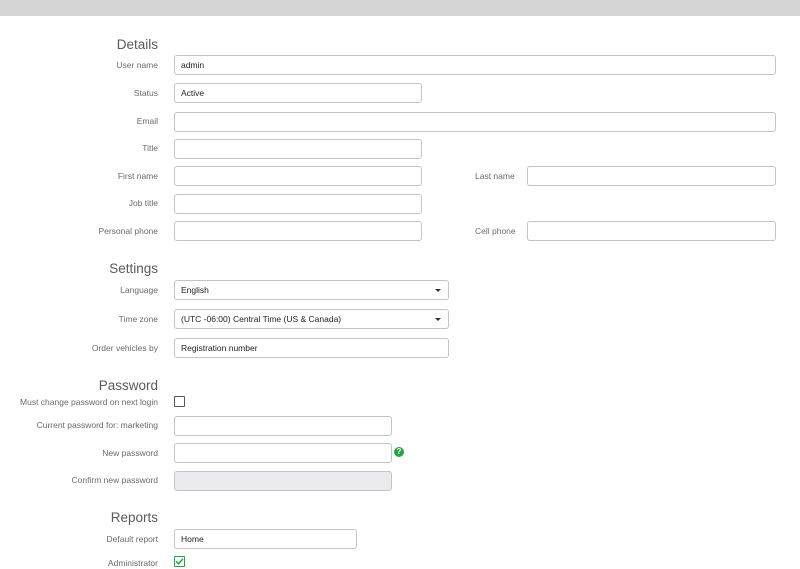 Image resolution: width=800 pixels, height=569 pixels. I want to click on last-name-input, so click(651, 176).